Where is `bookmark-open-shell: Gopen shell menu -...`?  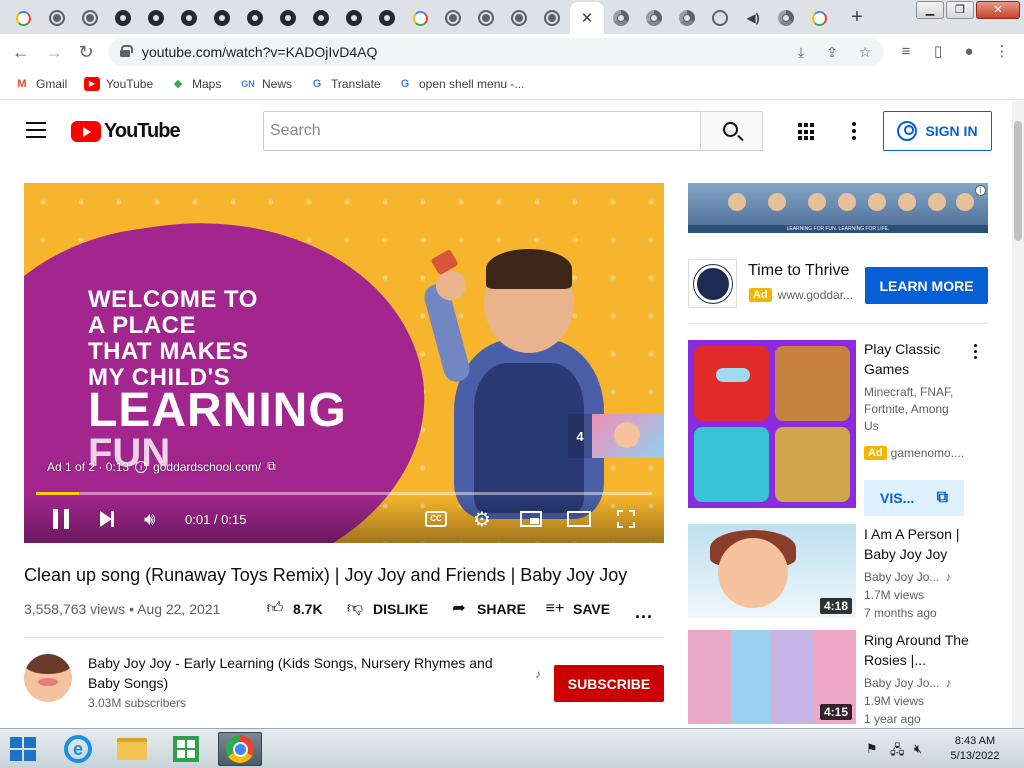 bookmark-open-shell: Gopen shell menu -... is located at coordinates (461, 84).